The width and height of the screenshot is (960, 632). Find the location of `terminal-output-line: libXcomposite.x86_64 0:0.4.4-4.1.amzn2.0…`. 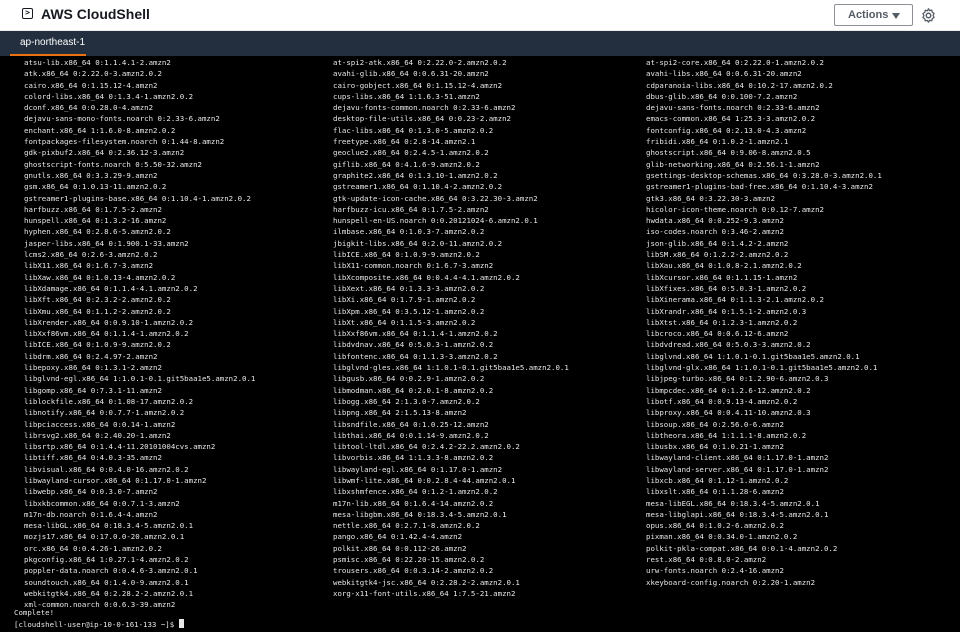

terminal-output-line: libXcomposite.x86_64 0:0.4.4-4.1.amzn2.0… is located at coordinates (426, 277).